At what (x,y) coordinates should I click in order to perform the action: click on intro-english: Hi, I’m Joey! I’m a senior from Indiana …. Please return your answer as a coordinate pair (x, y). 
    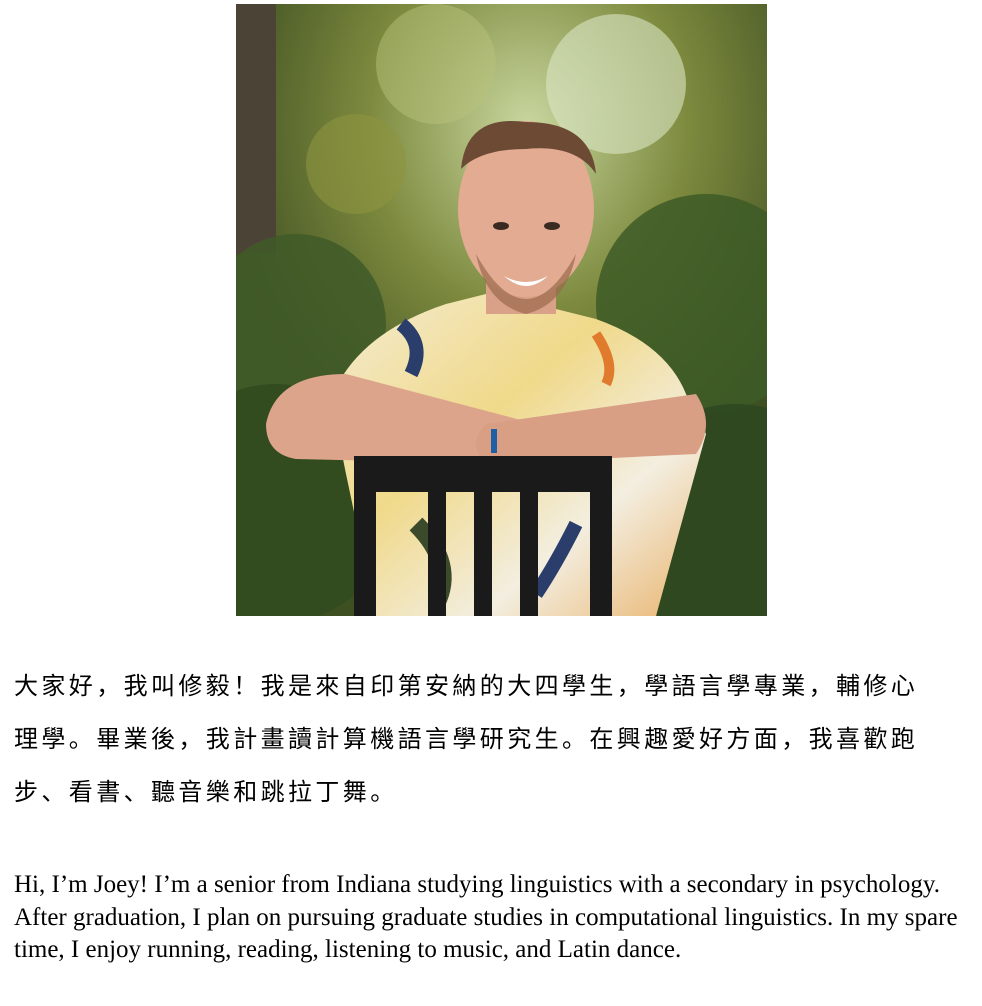
    Looking at the image, I should click on (486, 917).